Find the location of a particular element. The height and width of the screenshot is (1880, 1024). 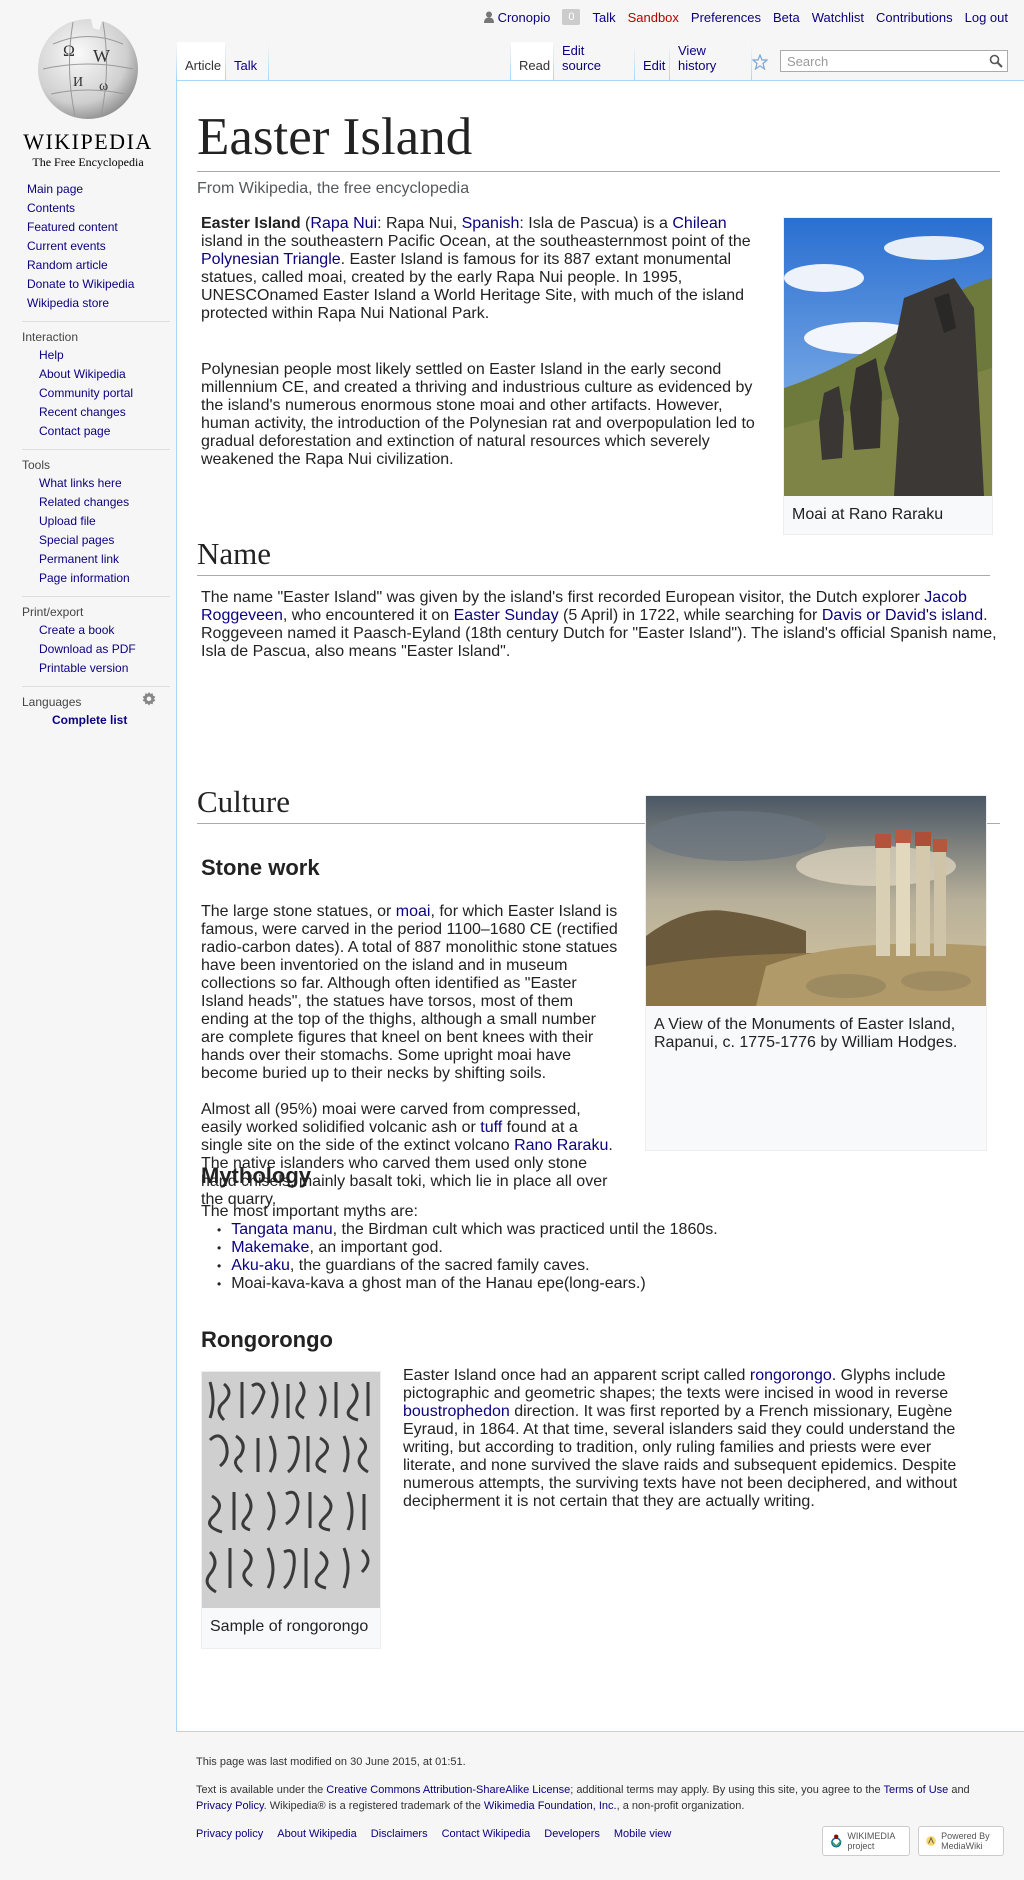

easter-sunday-link: Easter Sunday is located at coordinates (506, 615).